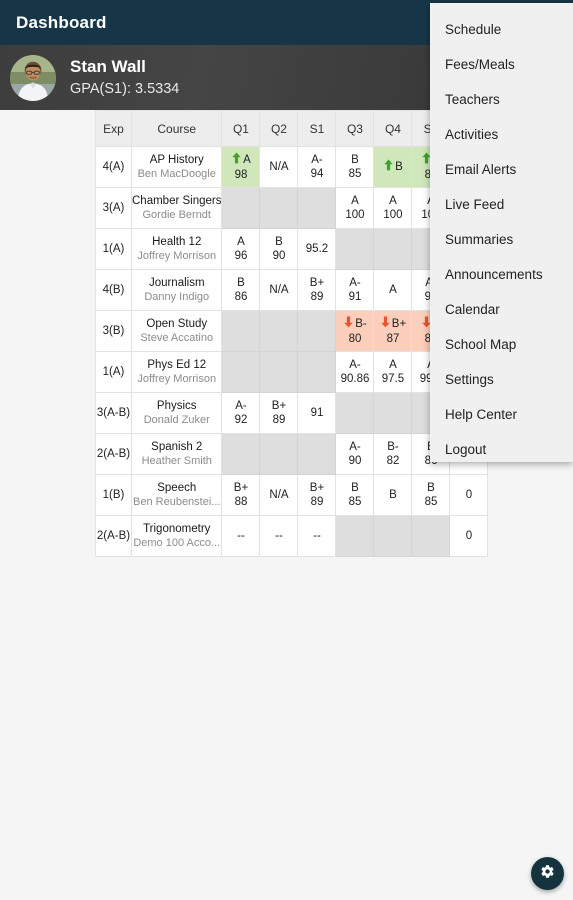  I want to click on cell-course: Chamber Singers Gordie Berndt, so click(176, 208).